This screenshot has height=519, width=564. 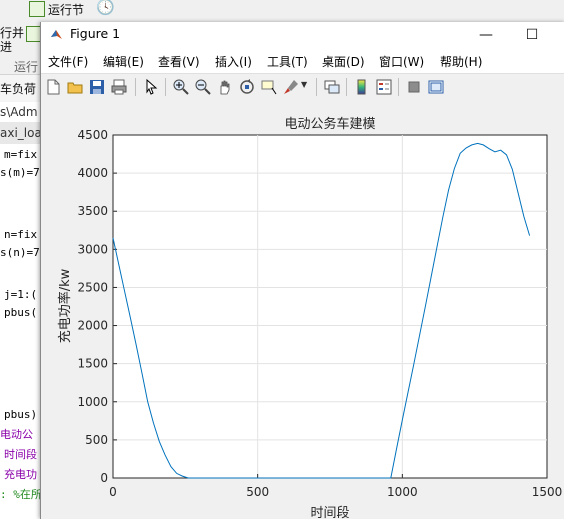 What do you see at coordinates (95, 33) in the screenshot?
I see `figure-title: Figure 1` at bounding box center [95, 33].